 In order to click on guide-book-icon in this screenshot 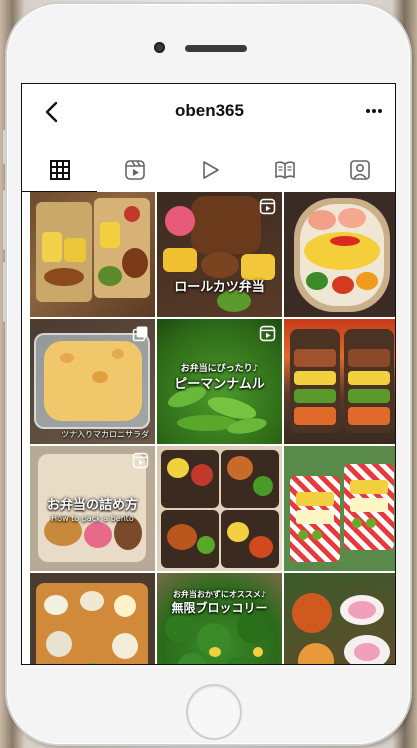, I will do `click(284, 170)`.